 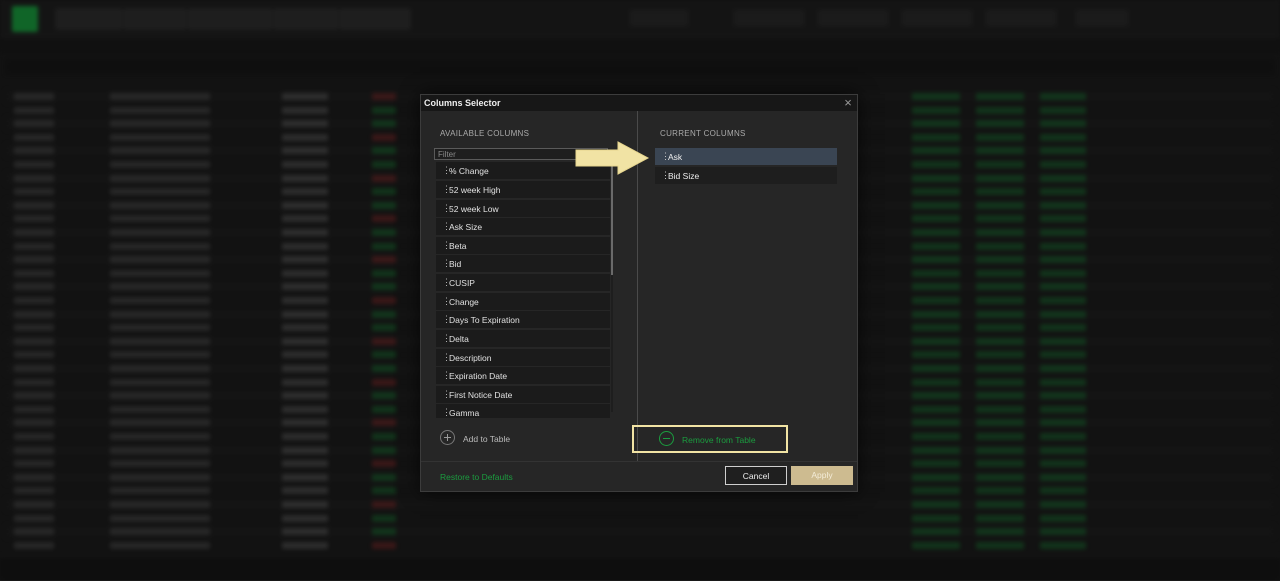 I want to click on available-item: ⋮ Bid, so click(x=523, y=263).